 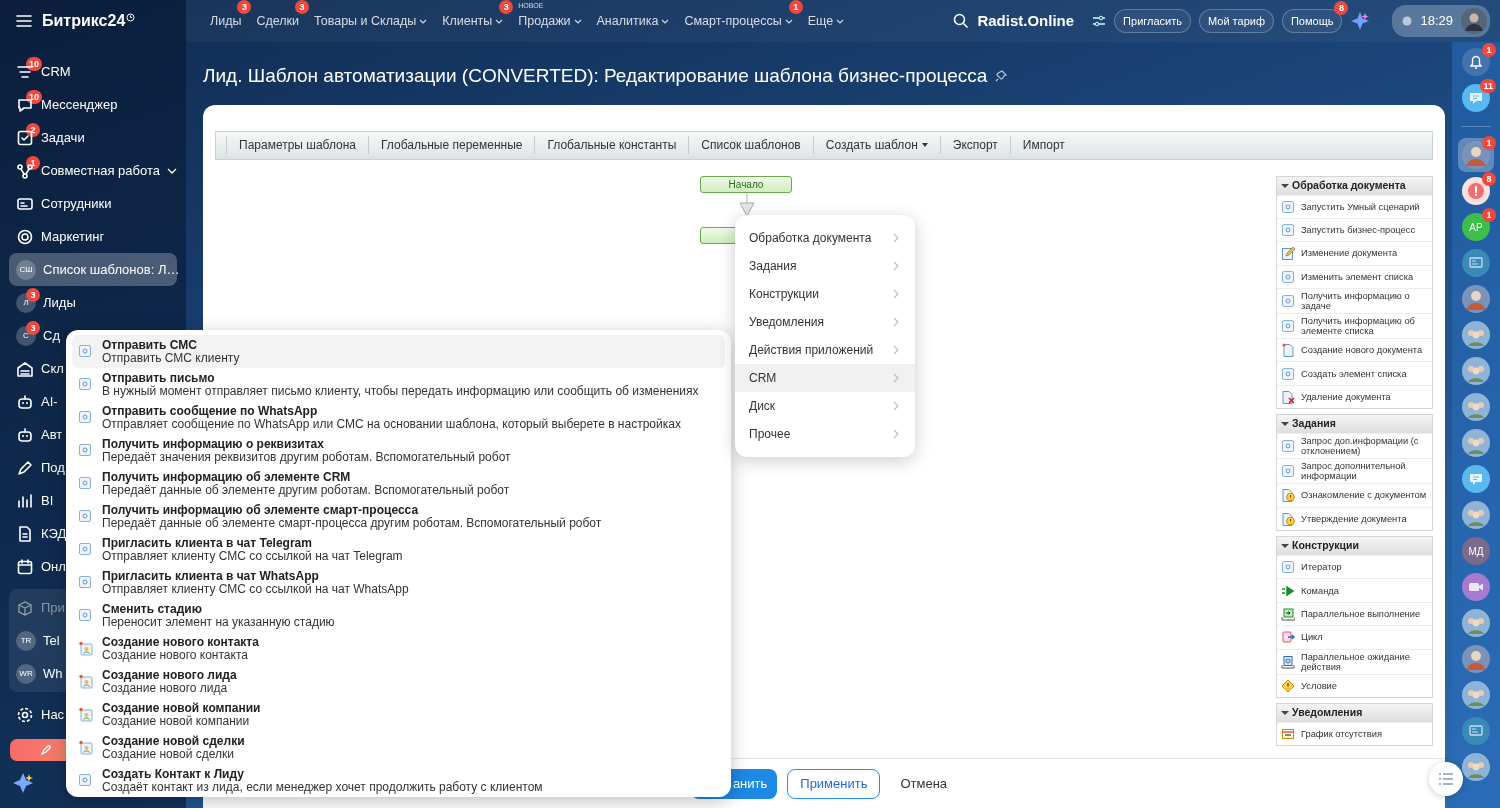 I want to click on avatar-initials: WR, so click(x=26, y=673).